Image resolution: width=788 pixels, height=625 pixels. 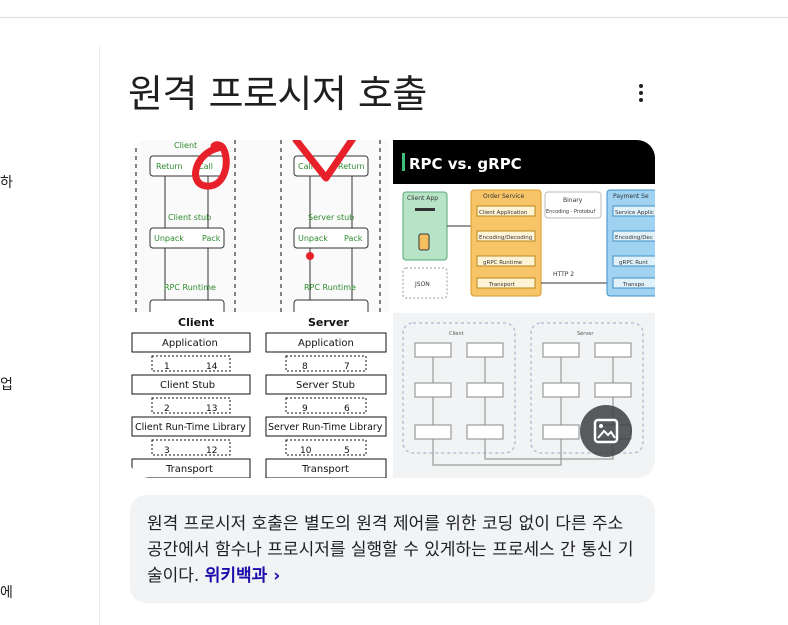 I want to click on t2-order-item-4: Transport, so click(x=502, y=285).